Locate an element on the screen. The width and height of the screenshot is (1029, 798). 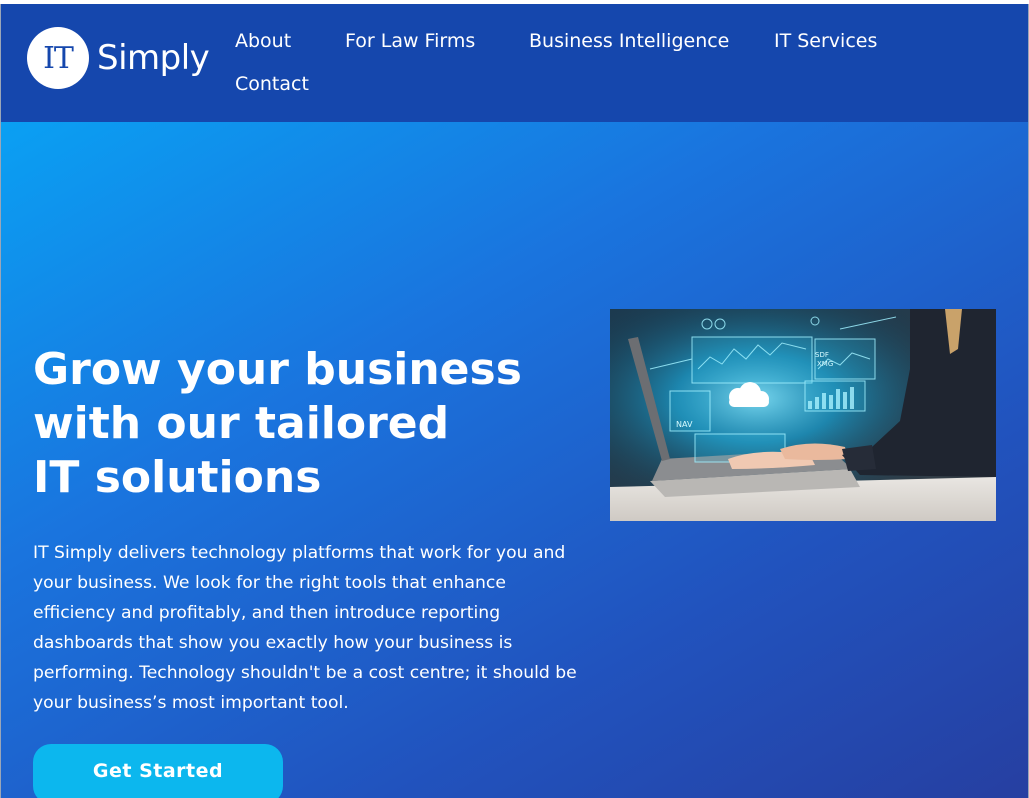
overlay-label: SDF is located at coordinates (822, 355).